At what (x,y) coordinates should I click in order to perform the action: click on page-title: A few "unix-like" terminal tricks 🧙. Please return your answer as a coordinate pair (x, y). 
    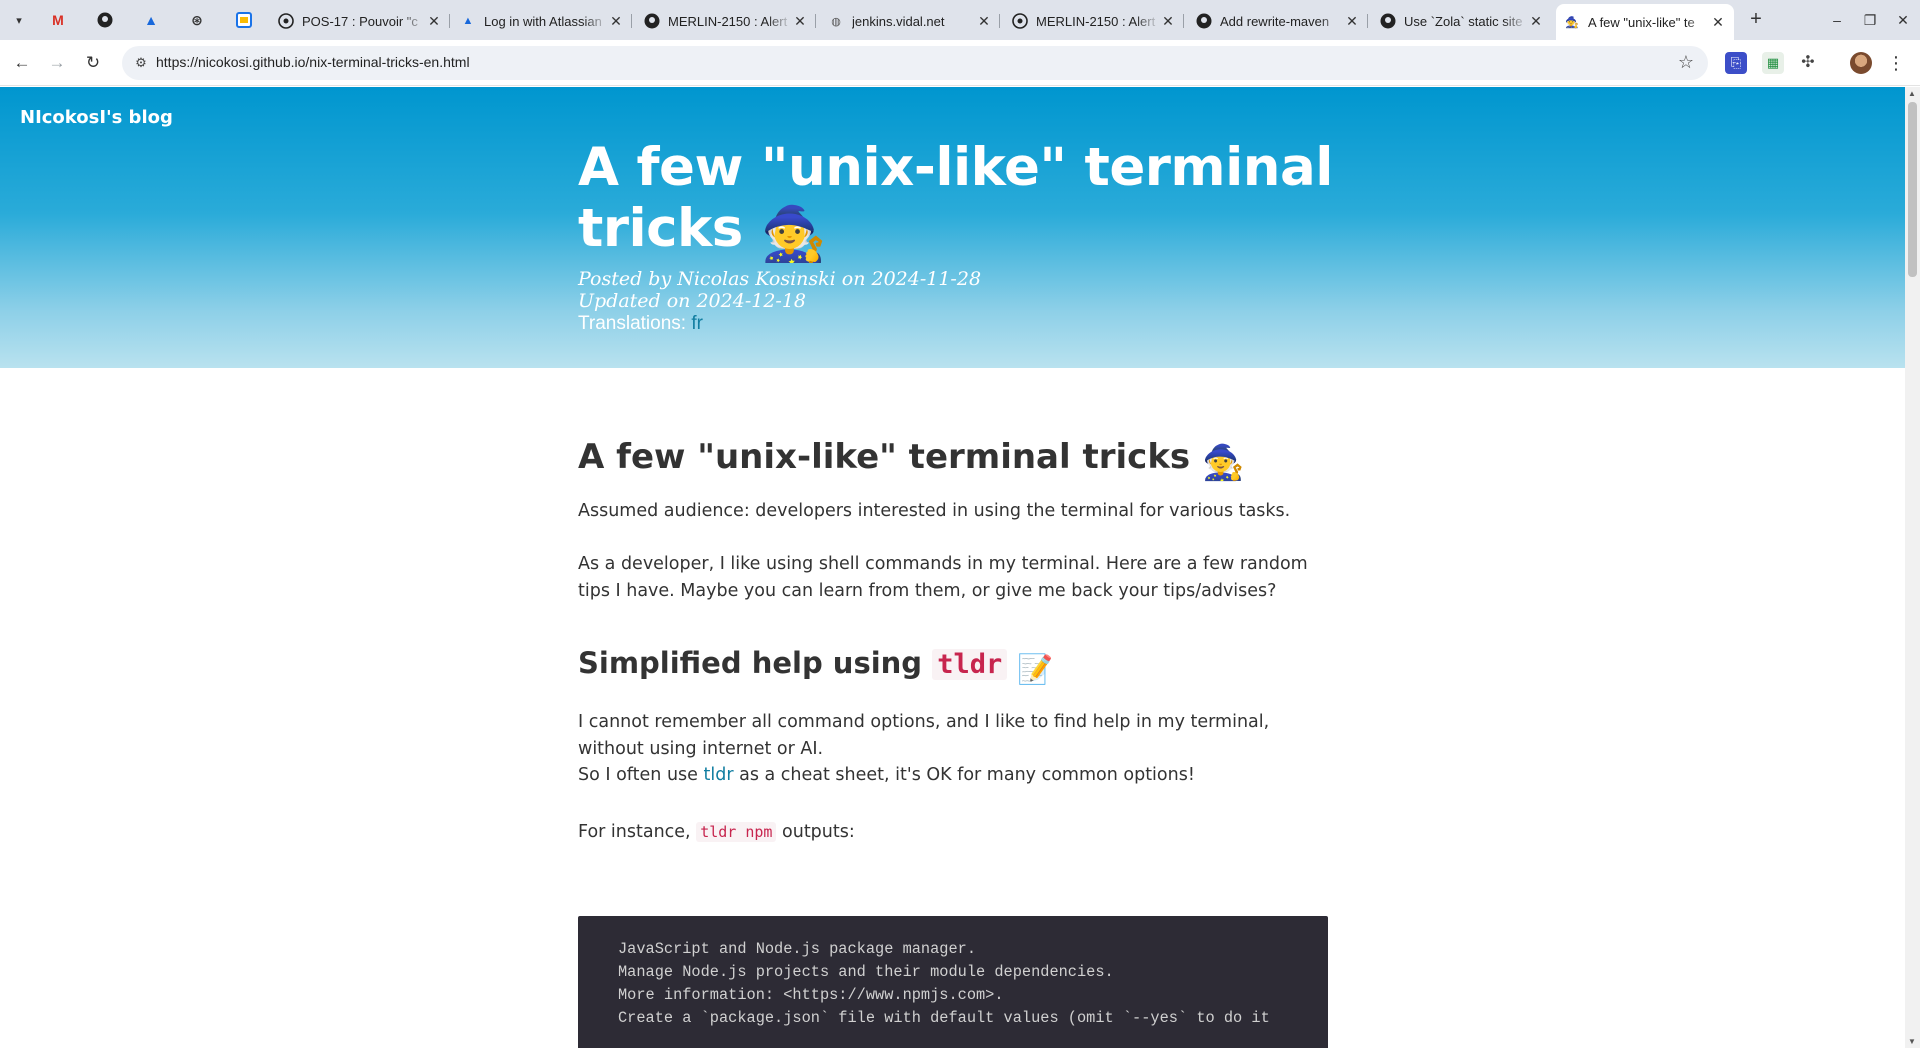
    Looking at the image, I should click on (968, 201).